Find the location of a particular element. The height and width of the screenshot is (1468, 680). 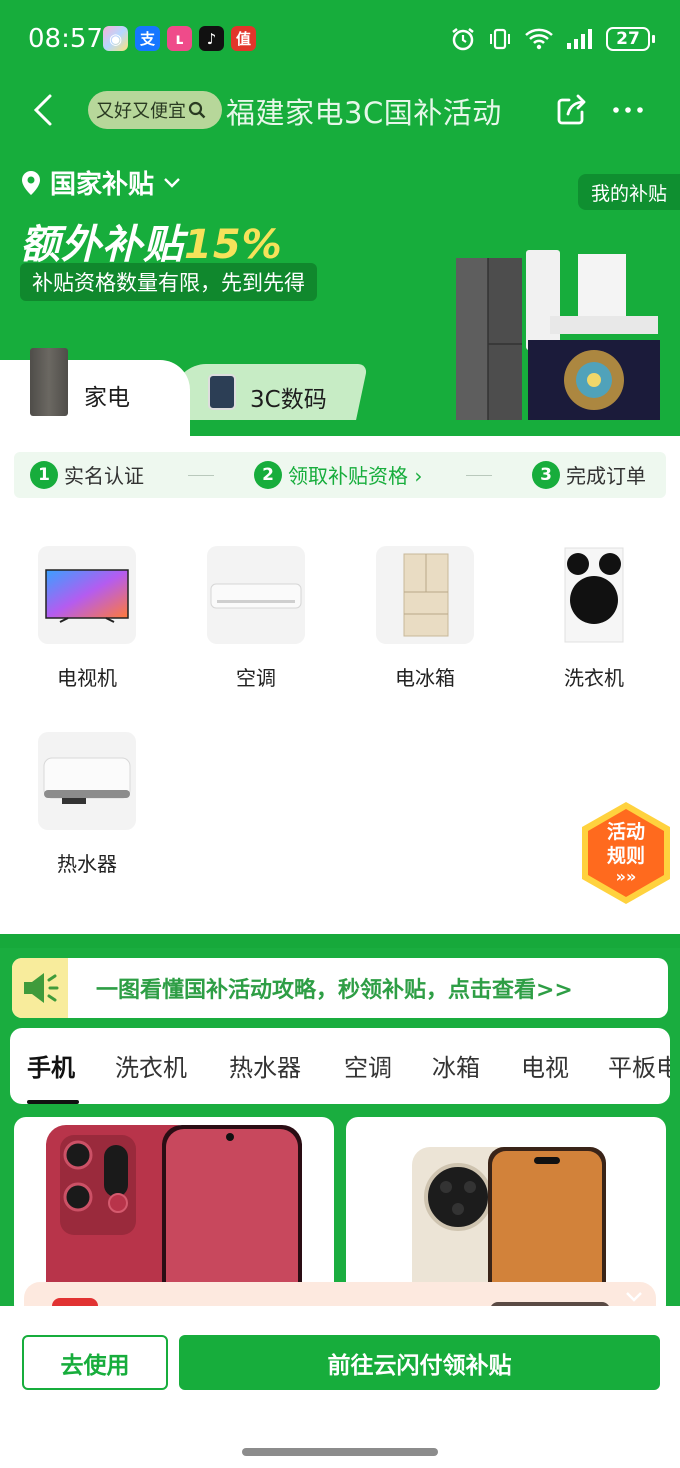

tab-washer: 洗衣机 is located at coordinates (151, 1065).